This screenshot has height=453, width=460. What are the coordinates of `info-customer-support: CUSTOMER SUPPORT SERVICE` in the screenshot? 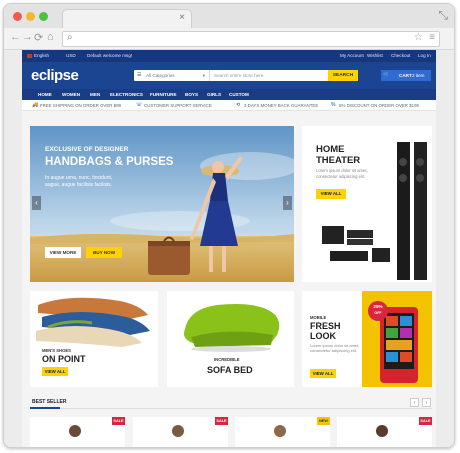 It's located at (178, 105).